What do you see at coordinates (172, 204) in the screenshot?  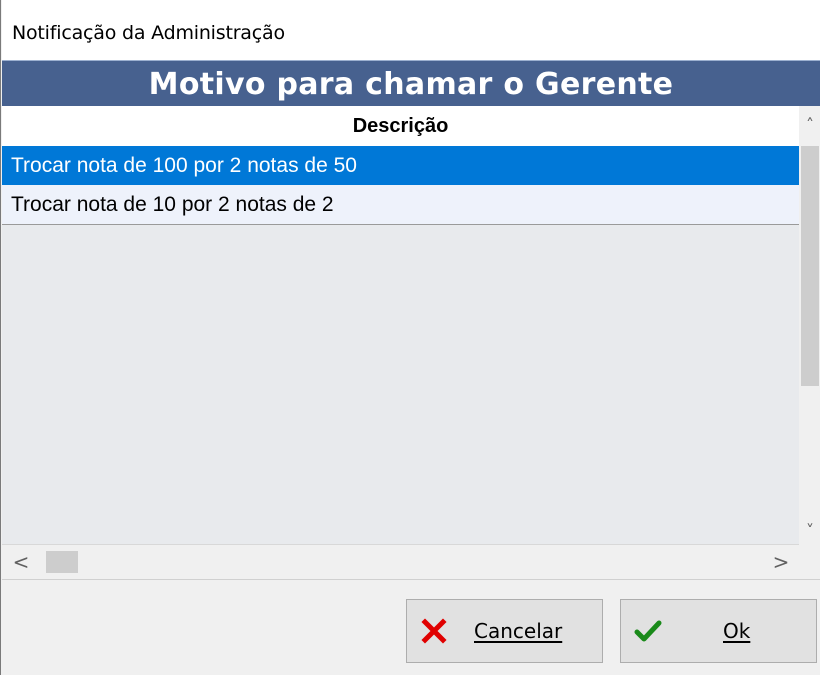 I see `row-description: Trocar nota de 10 por 2 notas de 2` at bounding box center [172, 204].